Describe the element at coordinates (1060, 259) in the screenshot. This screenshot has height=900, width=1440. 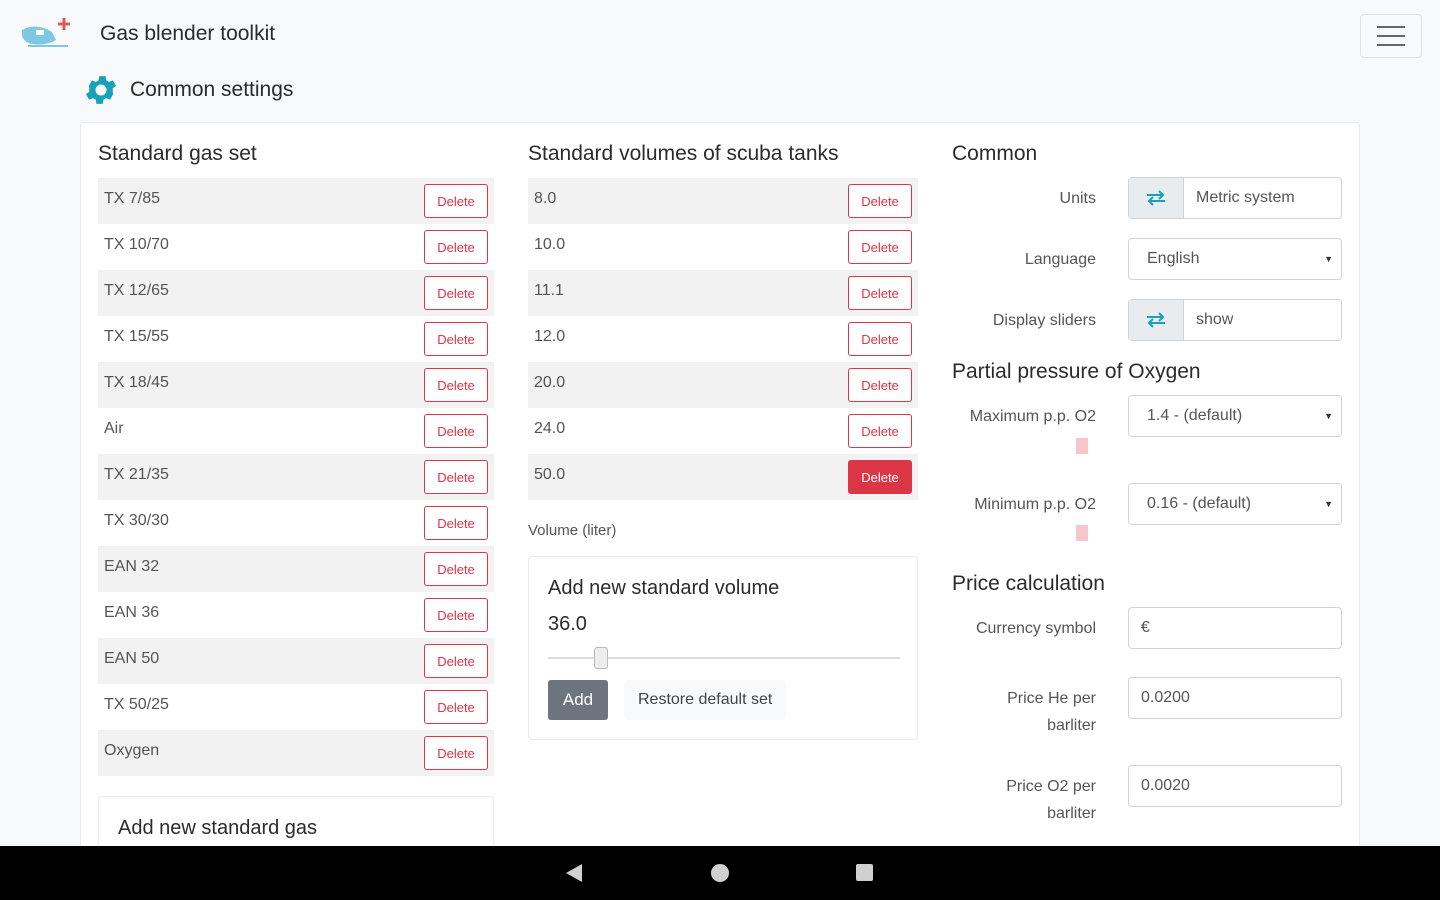
I see `language-label: Language` at that location.